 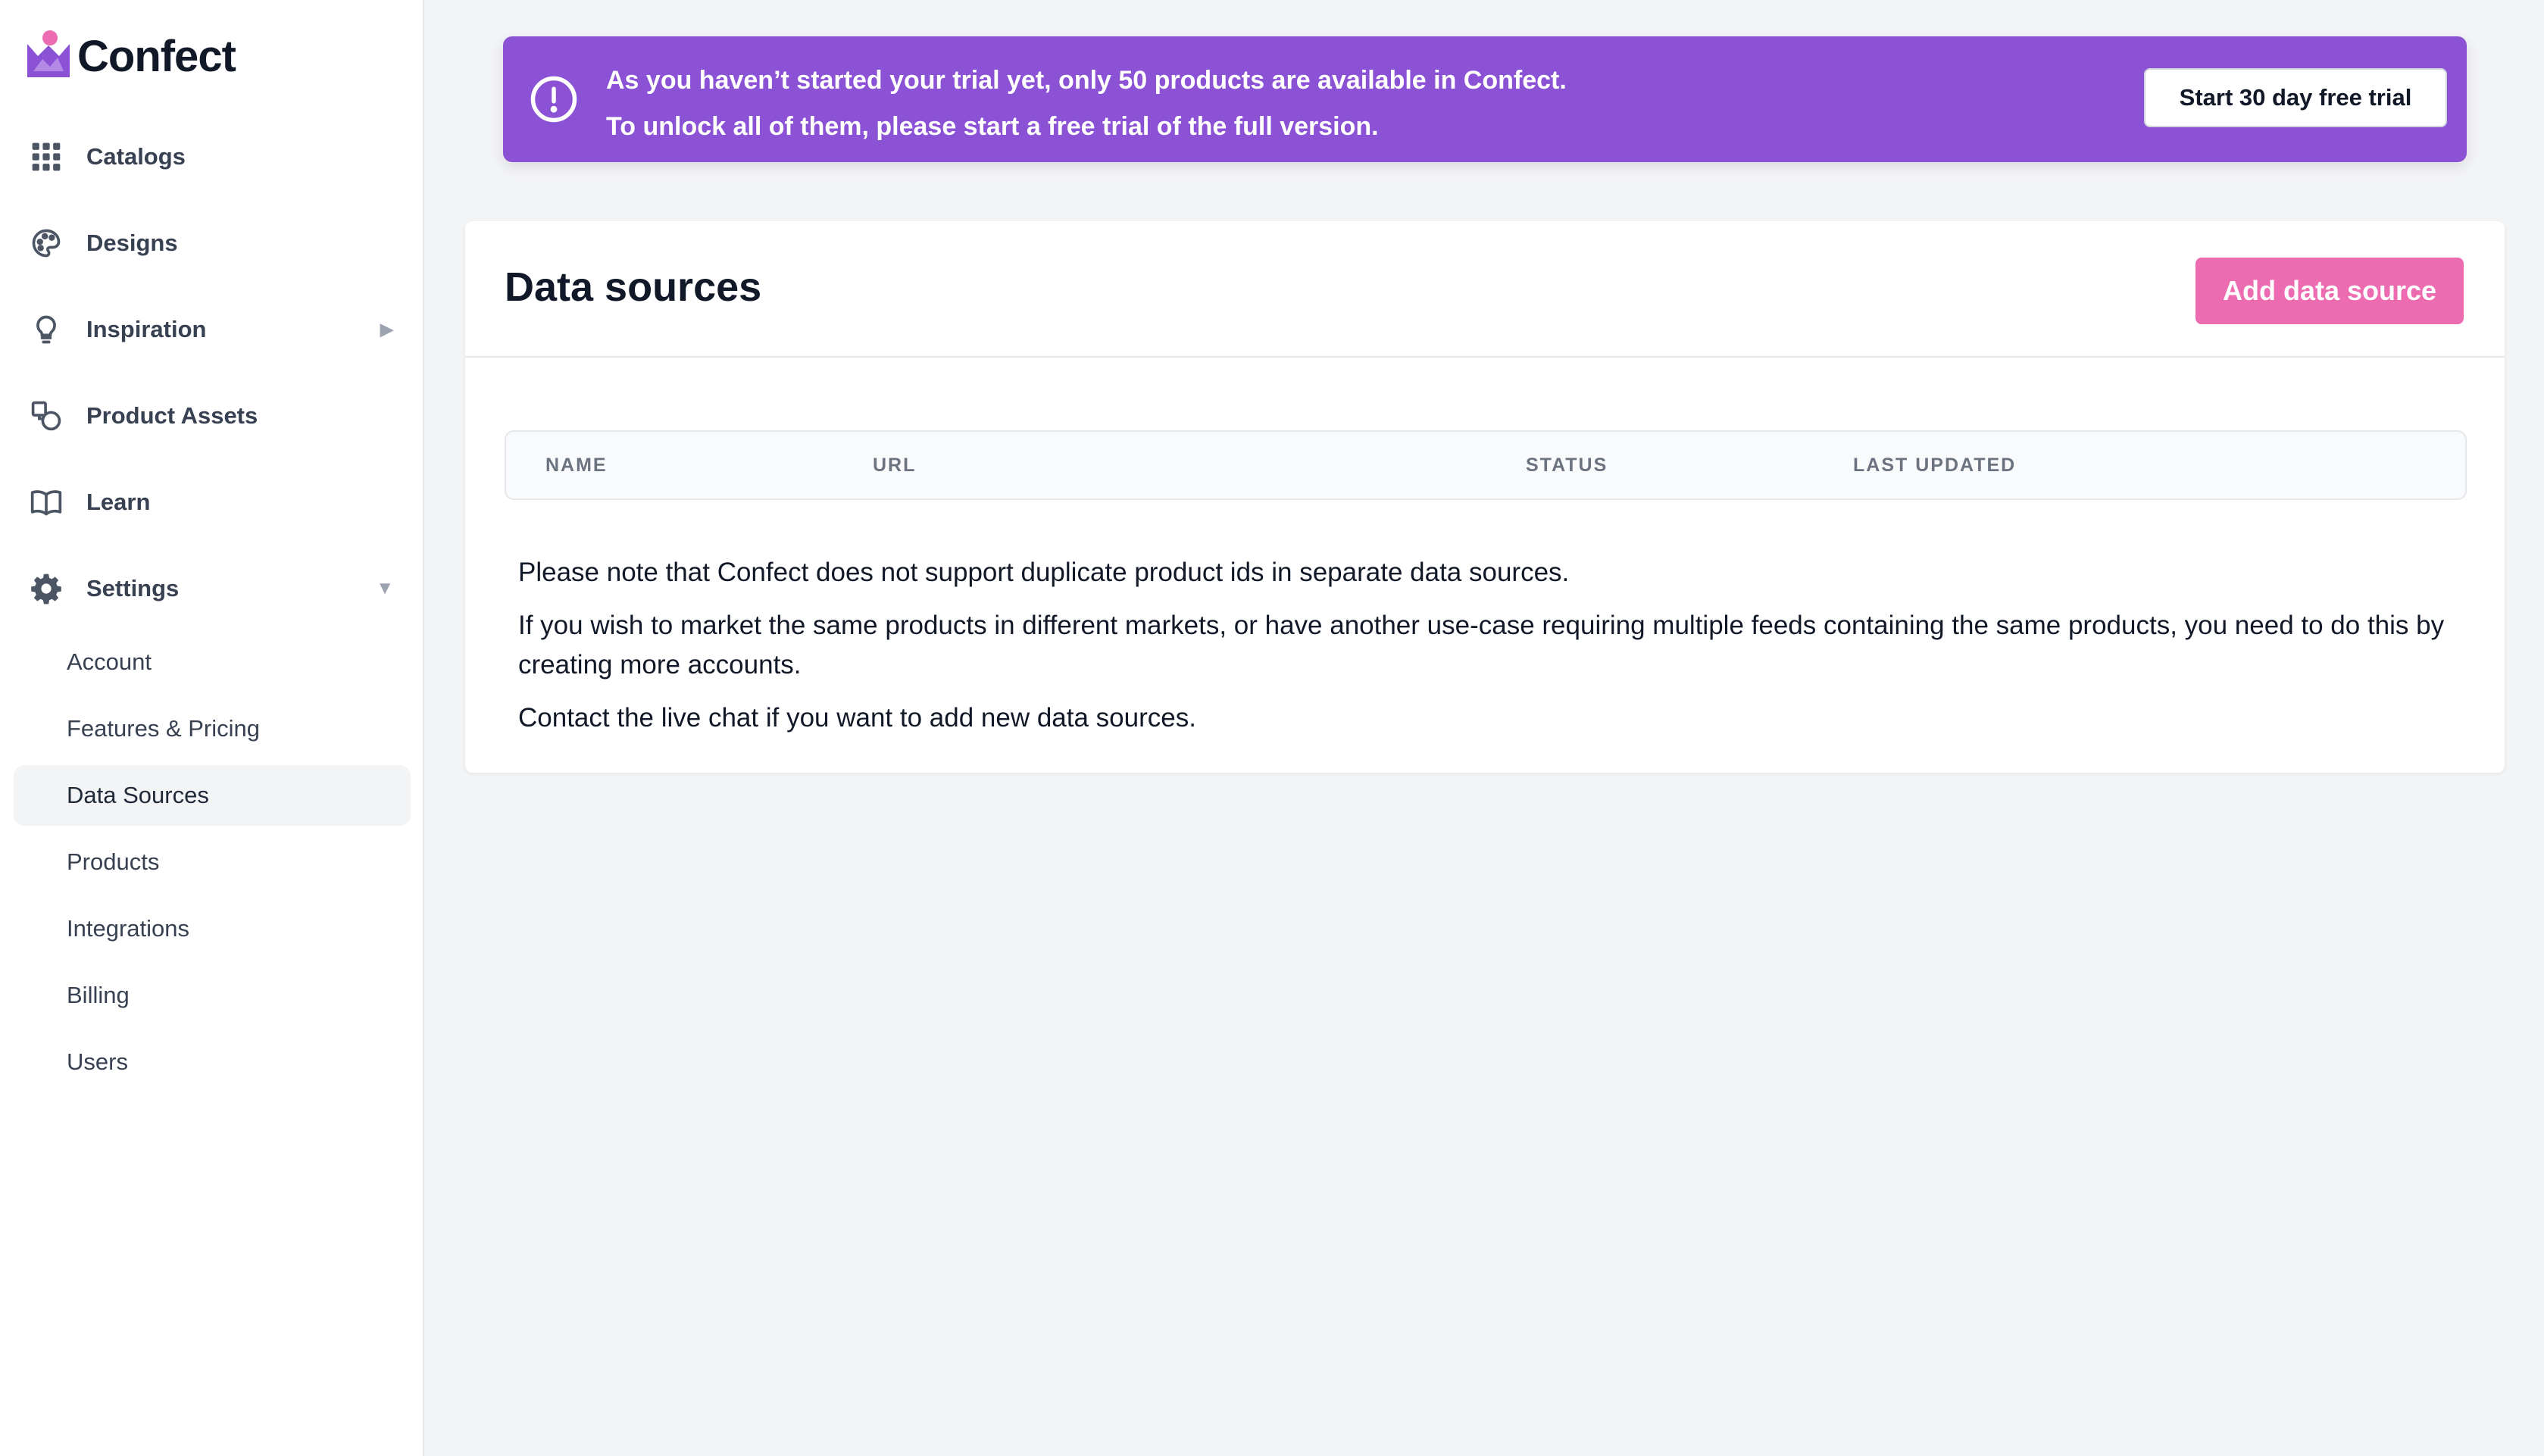 What do you see at coordinates (576, 465) in the screenshot?
I see `column-header-name: NAME` at bounding box center [576, 465].